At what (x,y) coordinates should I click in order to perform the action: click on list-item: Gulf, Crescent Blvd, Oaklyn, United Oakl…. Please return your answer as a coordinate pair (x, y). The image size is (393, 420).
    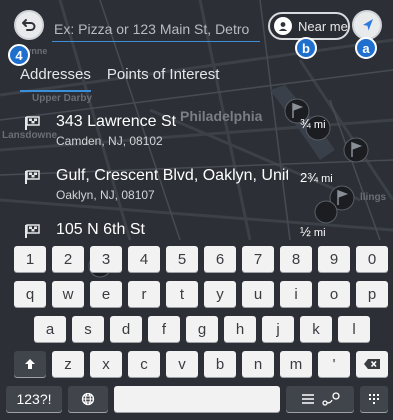
    Looking at the image, I should click on (196, 191).